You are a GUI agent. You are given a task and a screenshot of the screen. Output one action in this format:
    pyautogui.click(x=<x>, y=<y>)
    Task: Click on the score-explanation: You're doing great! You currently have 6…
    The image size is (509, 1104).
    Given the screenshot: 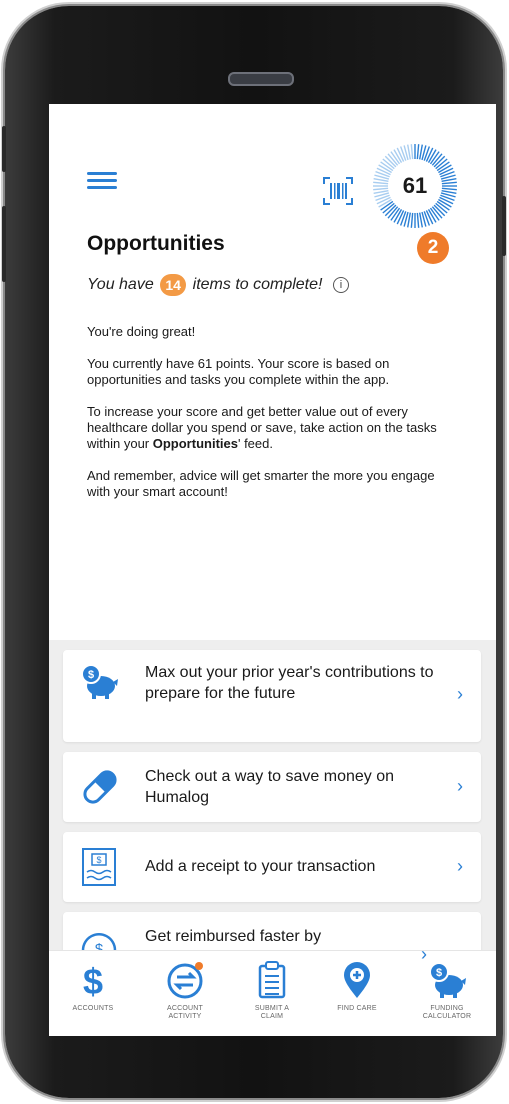 What is the action you would take?
    pyautogui.click(x=273, y=420)
    